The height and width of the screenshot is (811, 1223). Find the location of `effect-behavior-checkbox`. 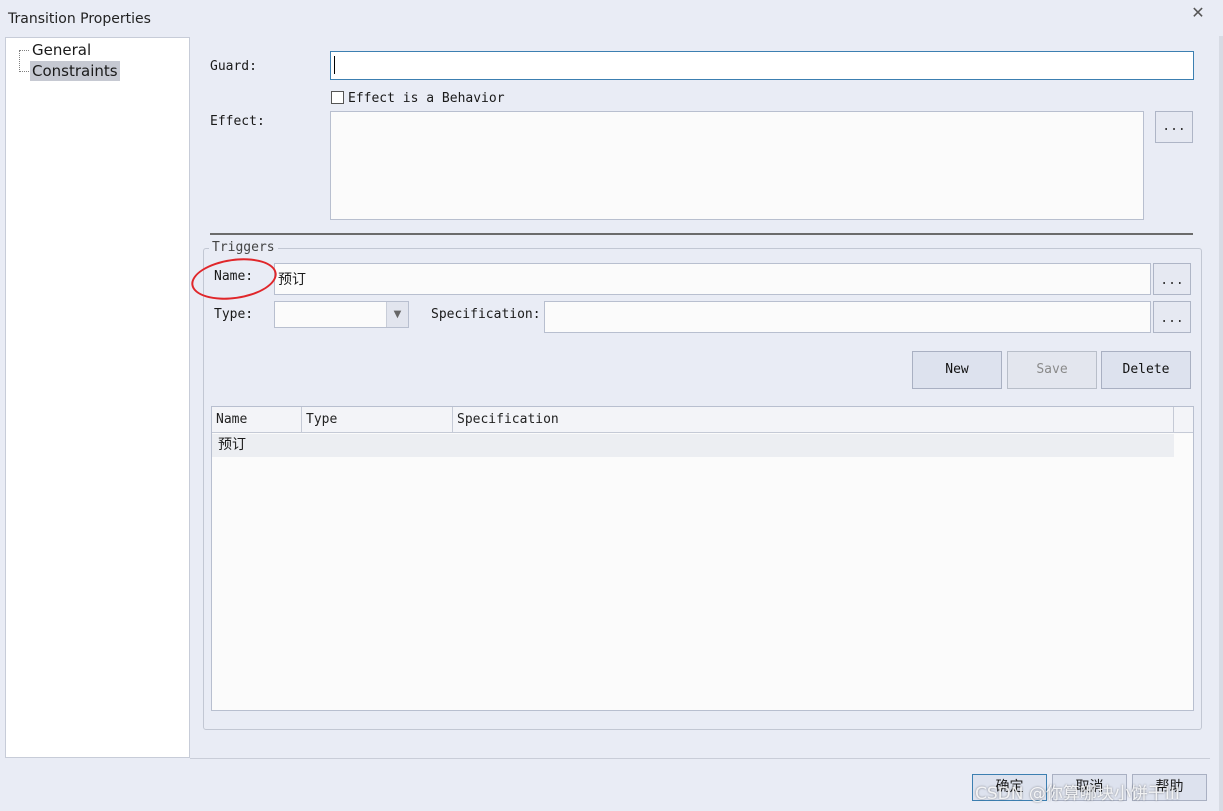

effect-behavior-checkbox is located at coordinates (337, 97).